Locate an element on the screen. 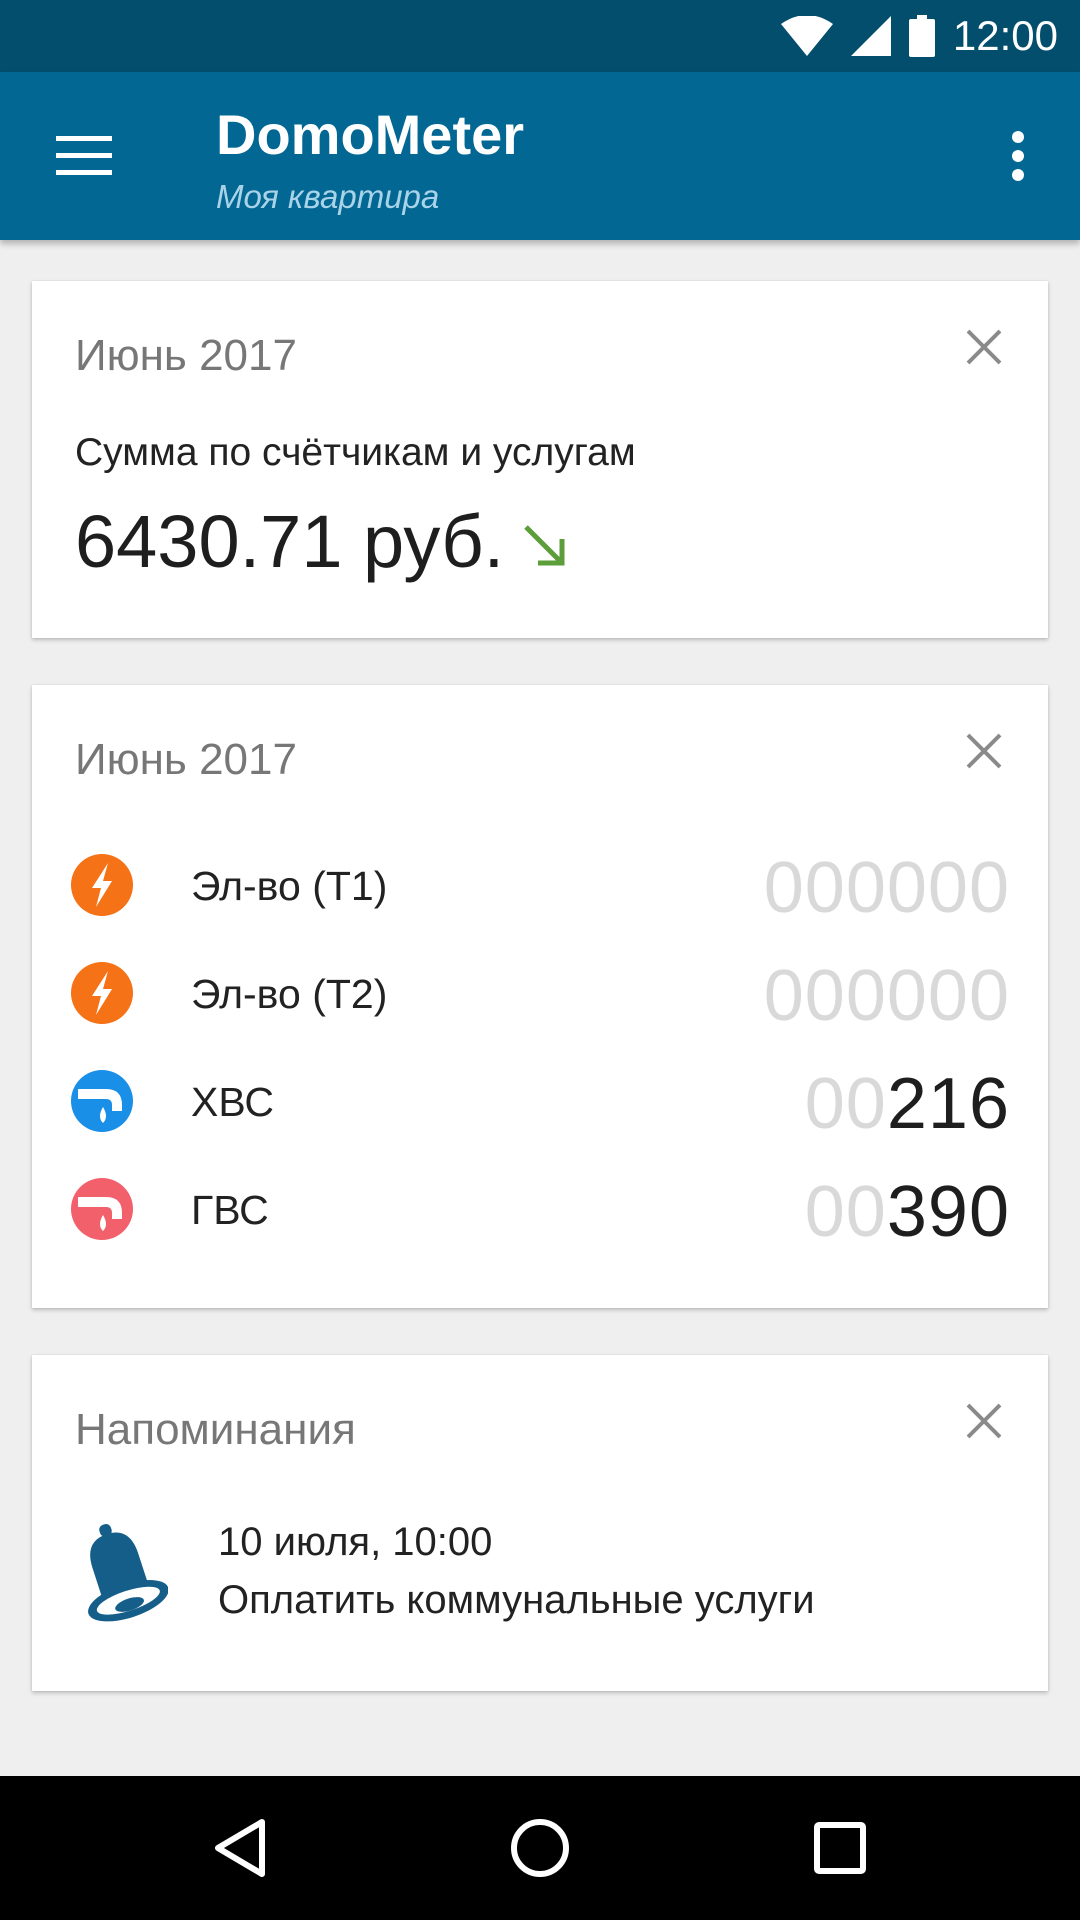  meter-label: ГВС is located at coordinates (230, 1210).